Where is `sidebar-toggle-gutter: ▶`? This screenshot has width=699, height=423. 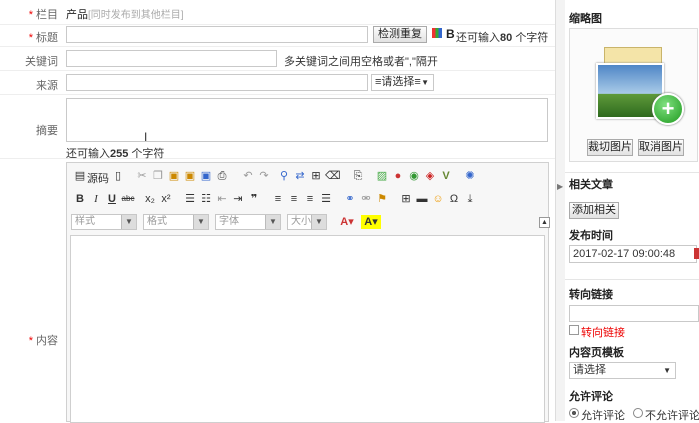 sidebar-toggle-gutter: ▶ is located at coordinates (560, 210).